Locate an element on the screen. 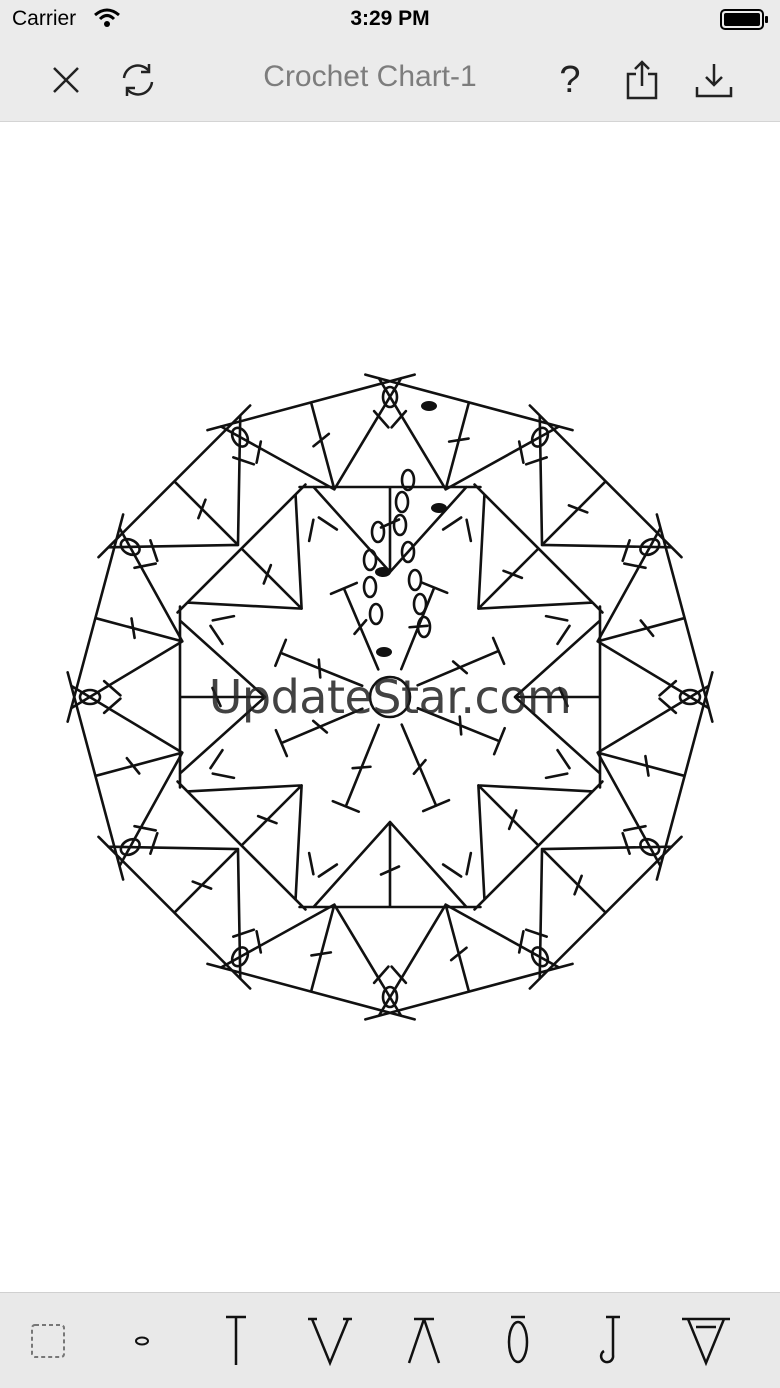 The width and height of the screenshot is (780, 1388). chain-oval-icon is located at coordinates (142, 1341).